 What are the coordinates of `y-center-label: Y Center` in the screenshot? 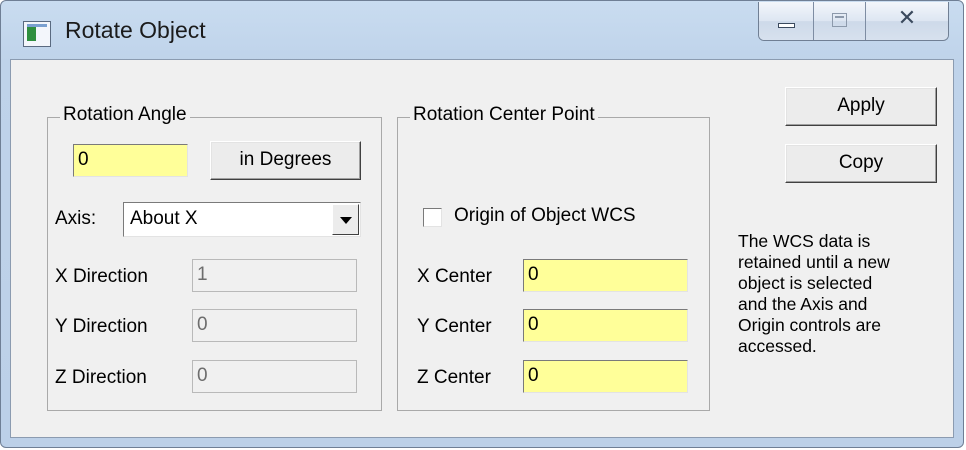 It's located at (454, 326).